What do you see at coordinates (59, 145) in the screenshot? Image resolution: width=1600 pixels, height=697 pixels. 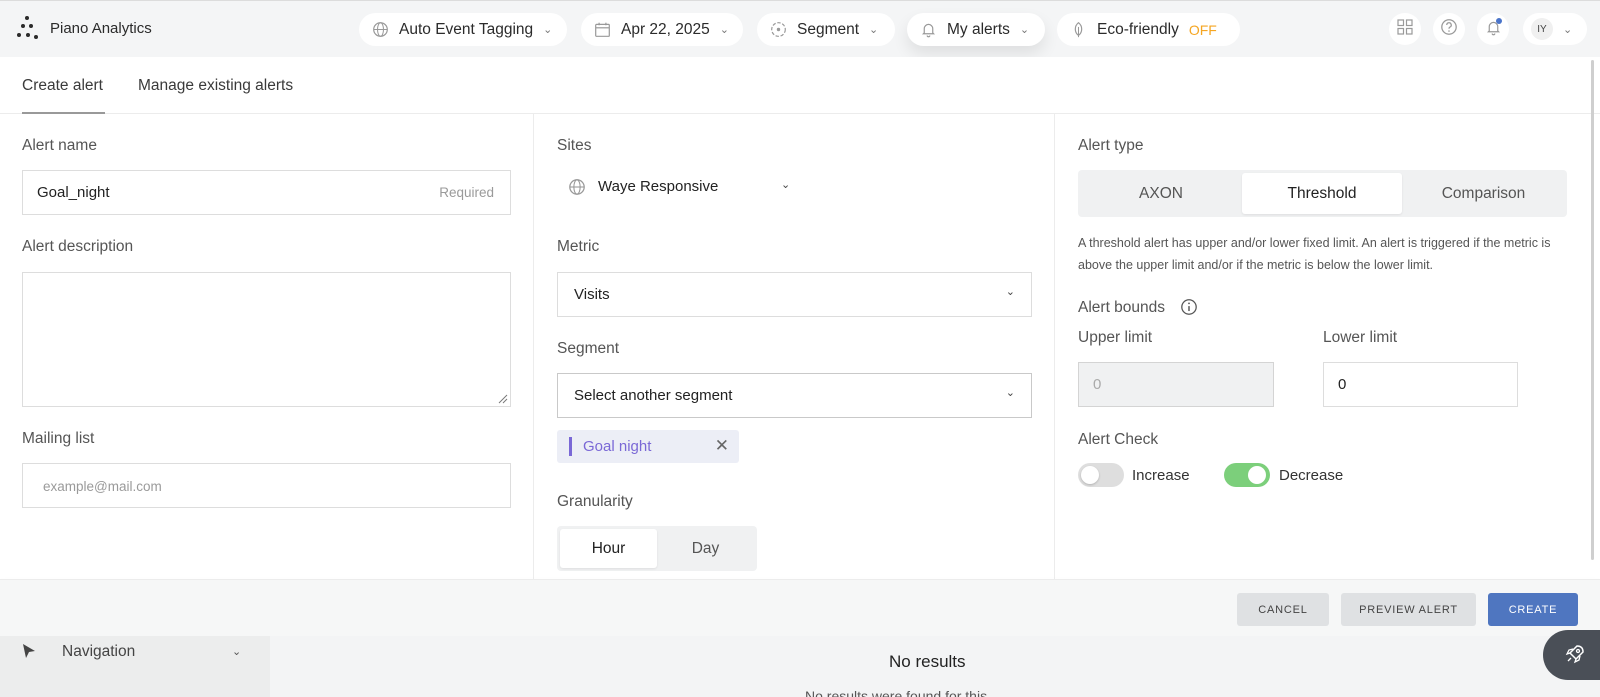 I see `alert-name-label: Alert name` at bounding box center [59, 145].